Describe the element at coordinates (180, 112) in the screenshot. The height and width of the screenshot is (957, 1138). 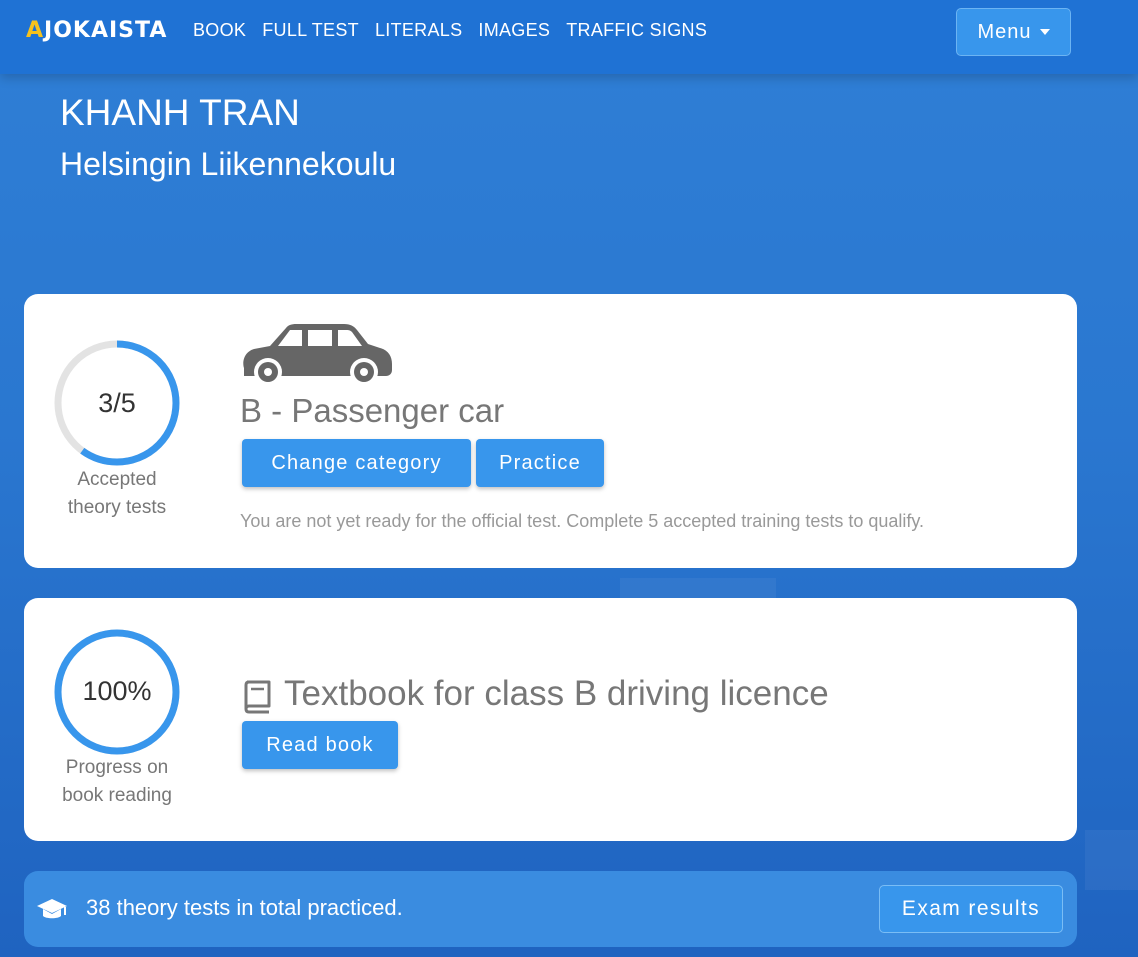
I see `user-name: KHANH TRAN` at that location.